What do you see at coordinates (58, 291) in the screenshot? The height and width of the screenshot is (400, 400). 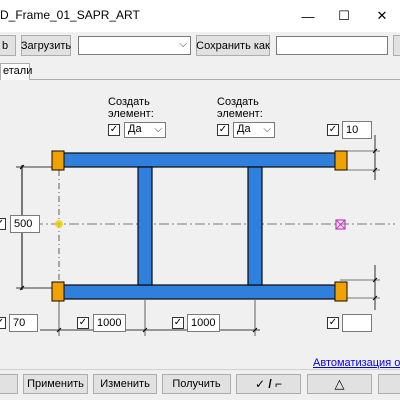 I see `end-cap-bottom-left` at bounding box center [58, 291].